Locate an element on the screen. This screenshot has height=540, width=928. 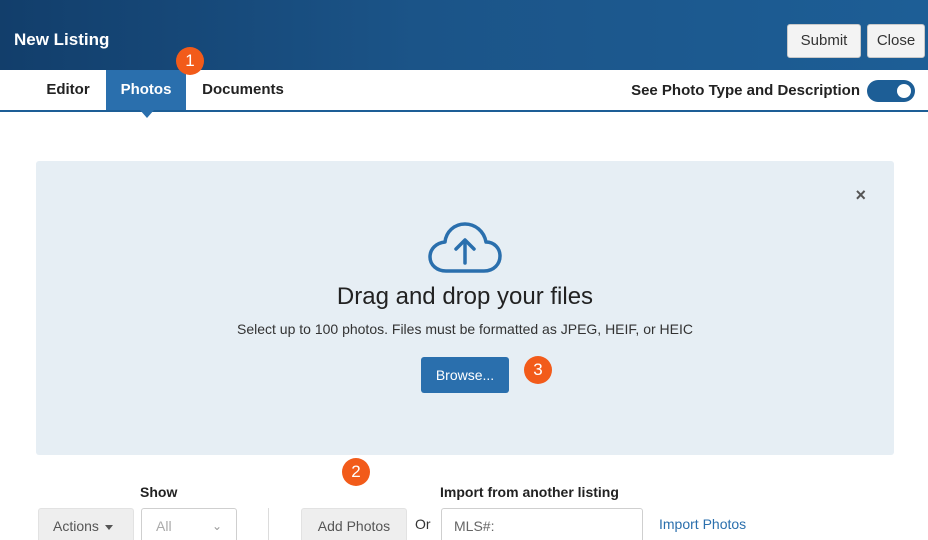
add-photos-button: Add Photos is located at coordinates (354, 524).